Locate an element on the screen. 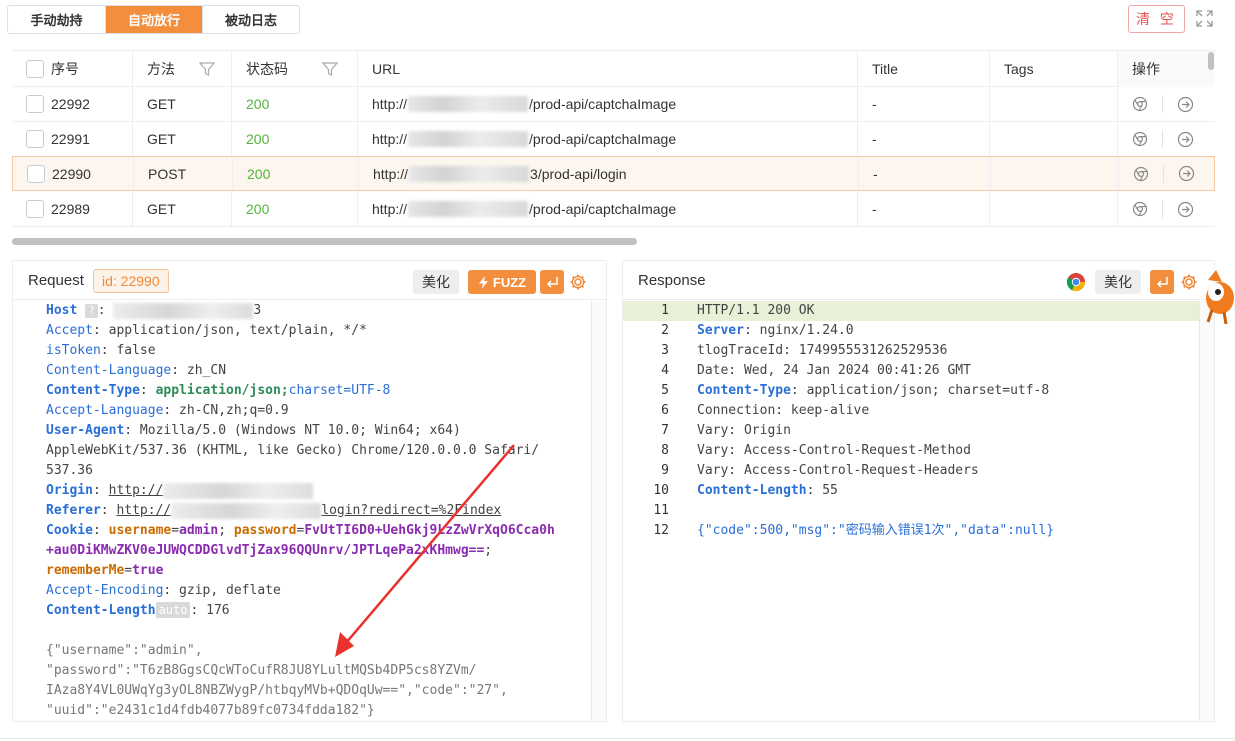  response-line: 2 Server: nginx/1.24.0 is located at coordinates (911, 331).